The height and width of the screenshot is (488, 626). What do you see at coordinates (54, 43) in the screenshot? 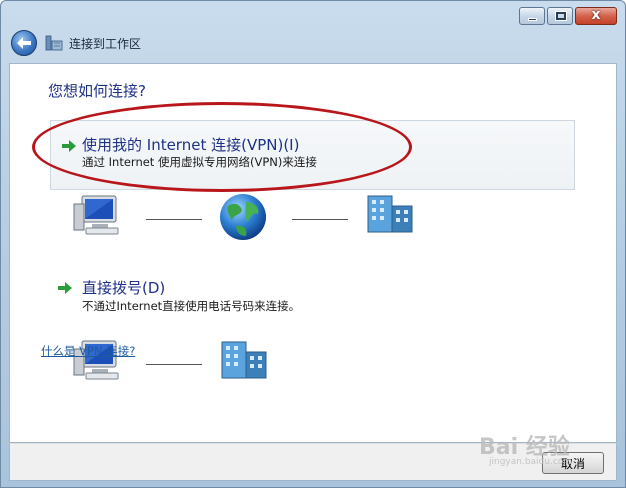
I see `network-icon` at bounding box center [54, 43].